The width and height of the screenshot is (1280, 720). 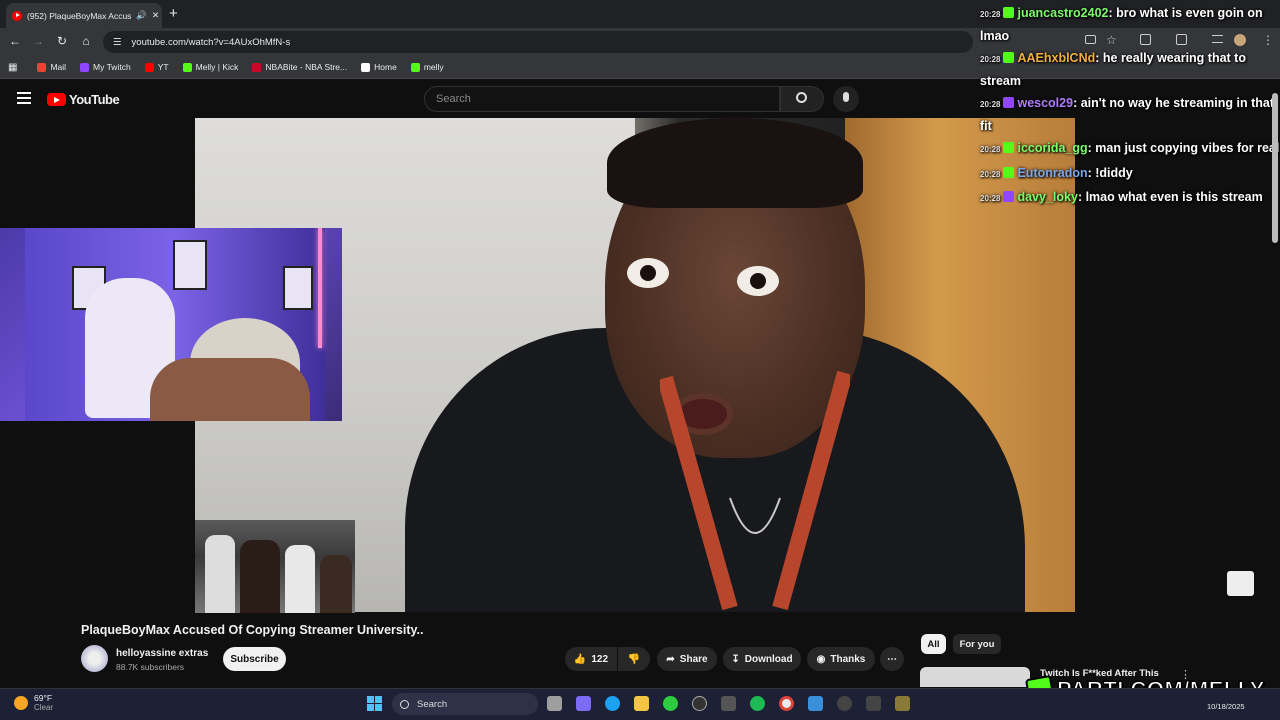 I want to click on video-person-lanyard, so click(x=755, y=490).